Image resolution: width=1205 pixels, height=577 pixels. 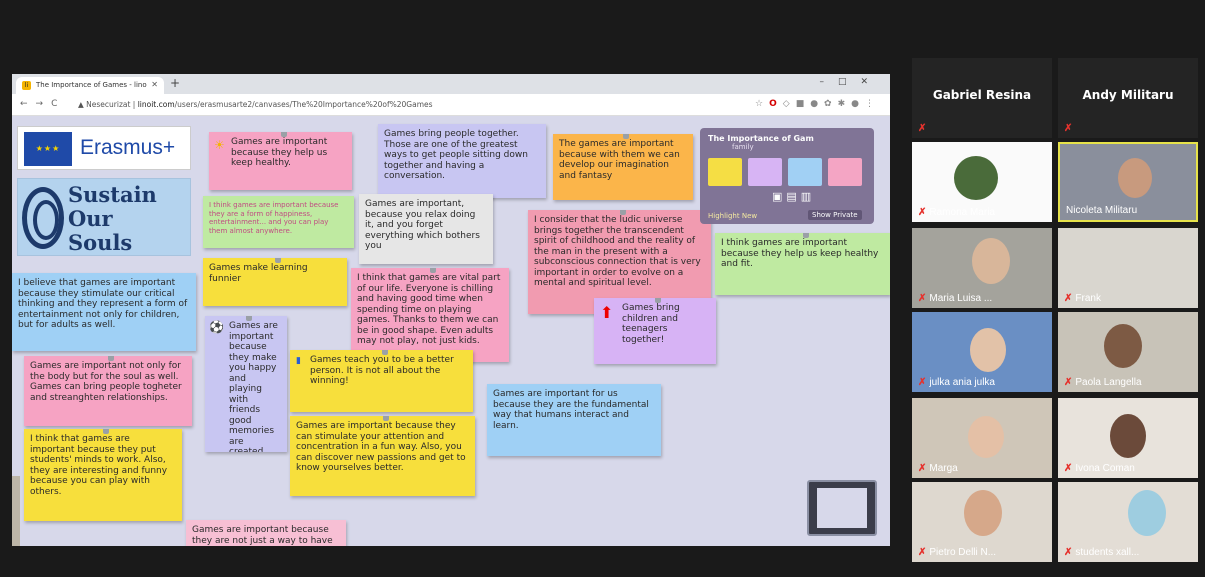 What do you see at coordinates (1128, 268) in the screenshot?
I see `participant-tile: ✗ Frank` at bounding box center [1128, 268].